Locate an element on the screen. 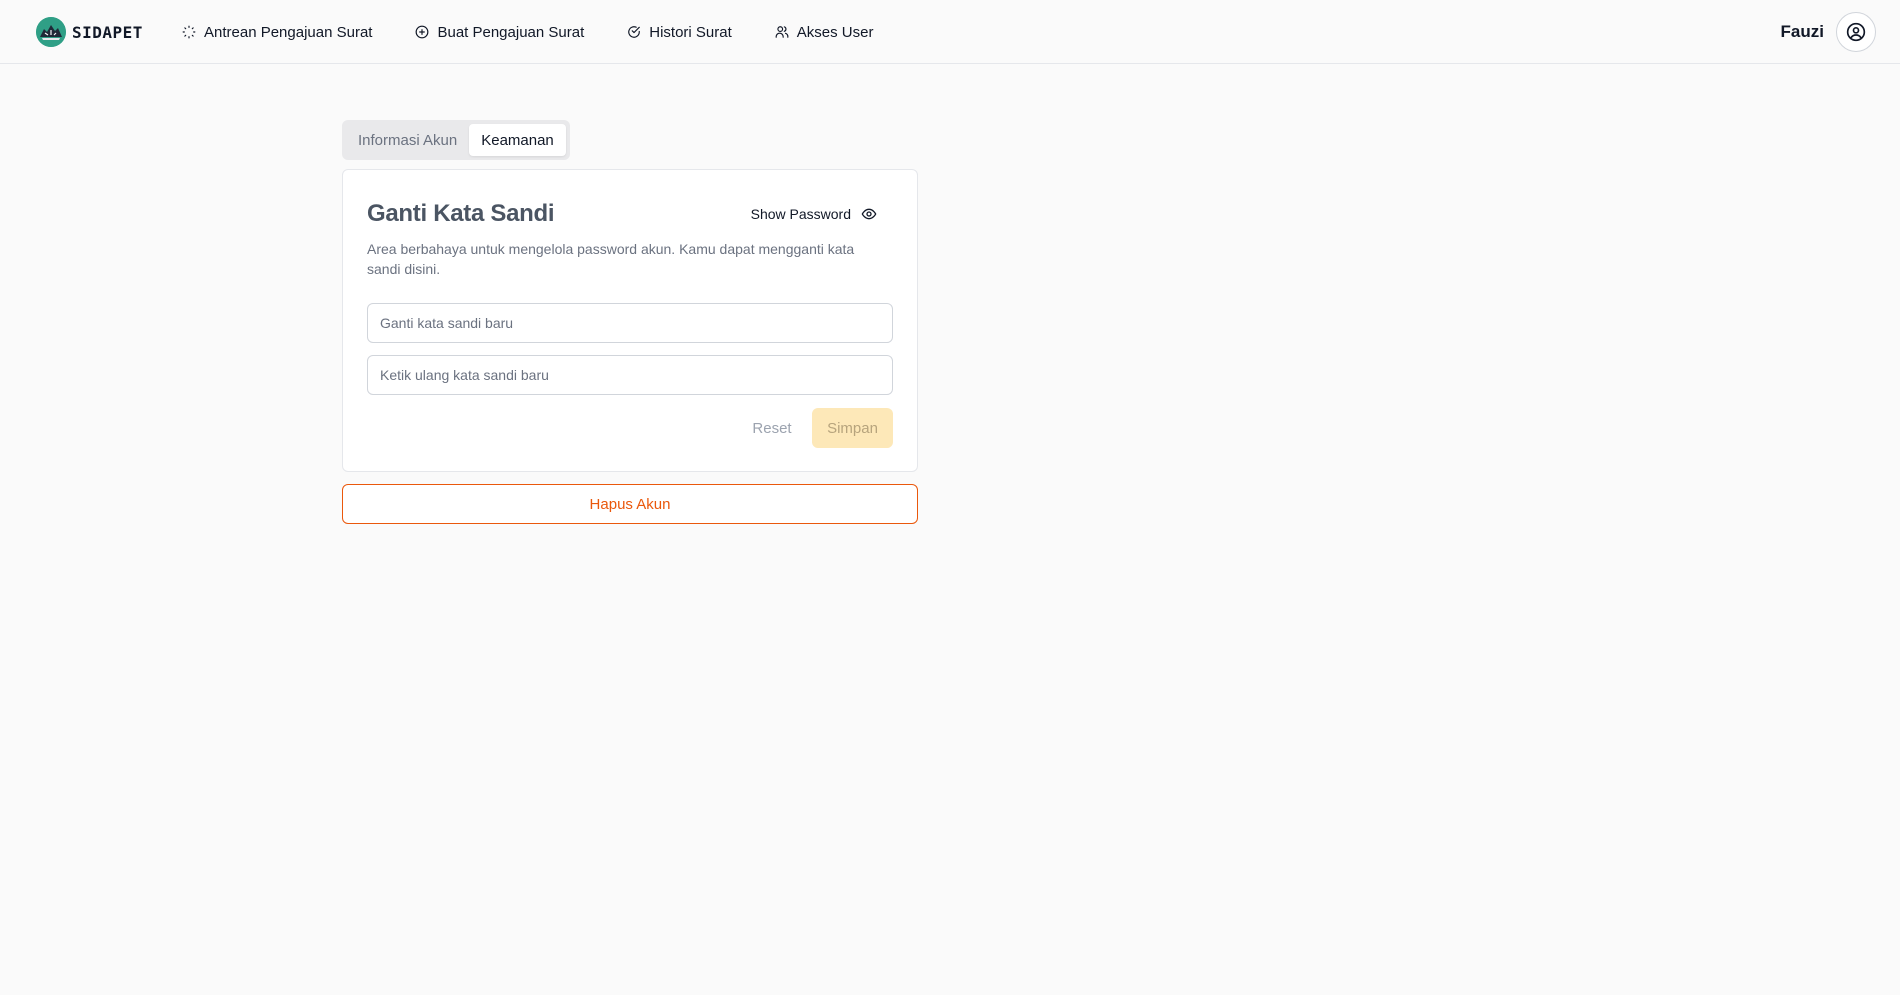  nav-item-buat-pengajuan-surat: Buat Pengajuan Surat is located at coordinates (499, 32).